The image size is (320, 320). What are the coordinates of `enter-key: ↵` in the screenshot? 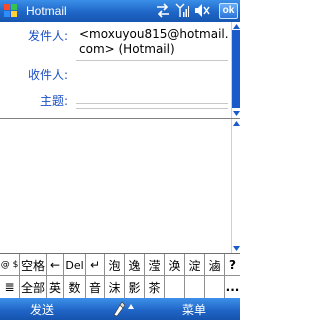 It's located at (95, 265).